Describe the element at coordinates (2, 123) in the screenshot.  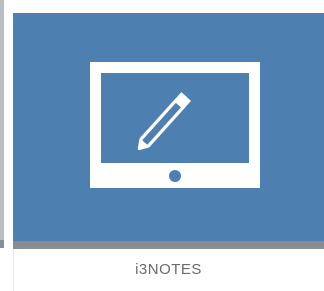
I see `previous-tile-edge` at that location.